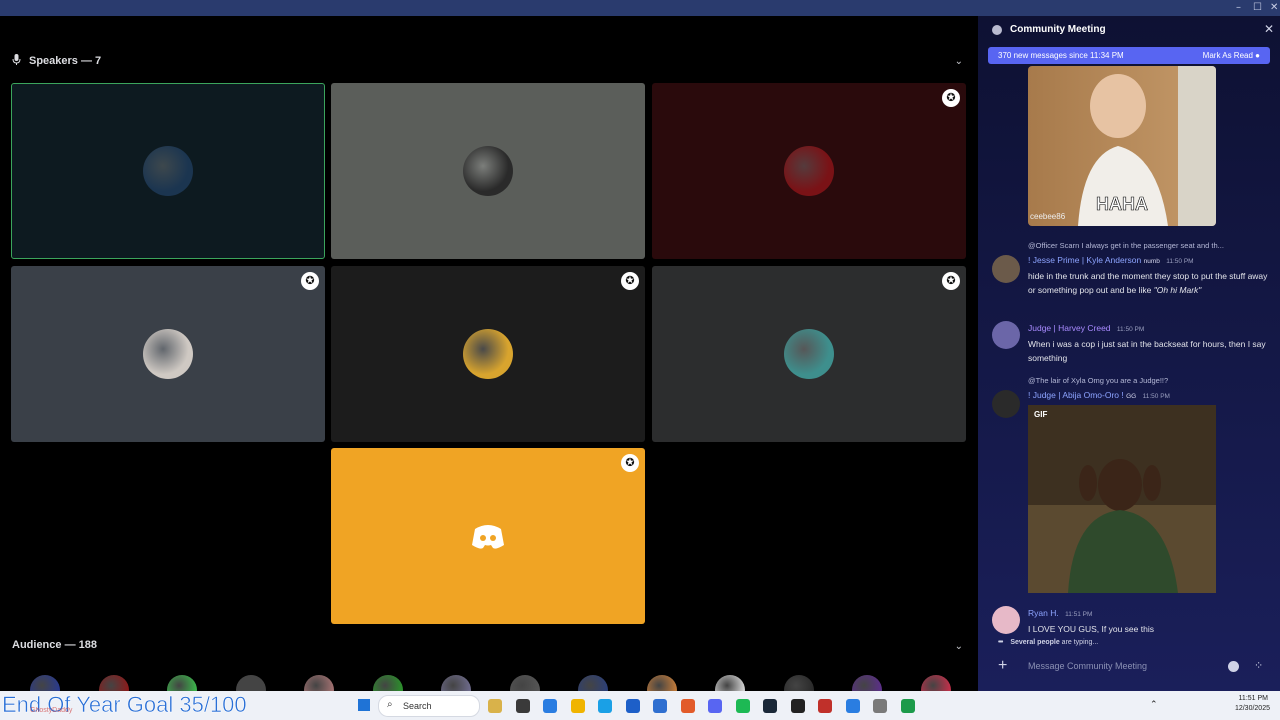 The height and width of the screenshot is (720, 1280). Describe the element at coordinates (1058, 29) in the screenshot. I see `chat-title: Community Meeting` at that location.